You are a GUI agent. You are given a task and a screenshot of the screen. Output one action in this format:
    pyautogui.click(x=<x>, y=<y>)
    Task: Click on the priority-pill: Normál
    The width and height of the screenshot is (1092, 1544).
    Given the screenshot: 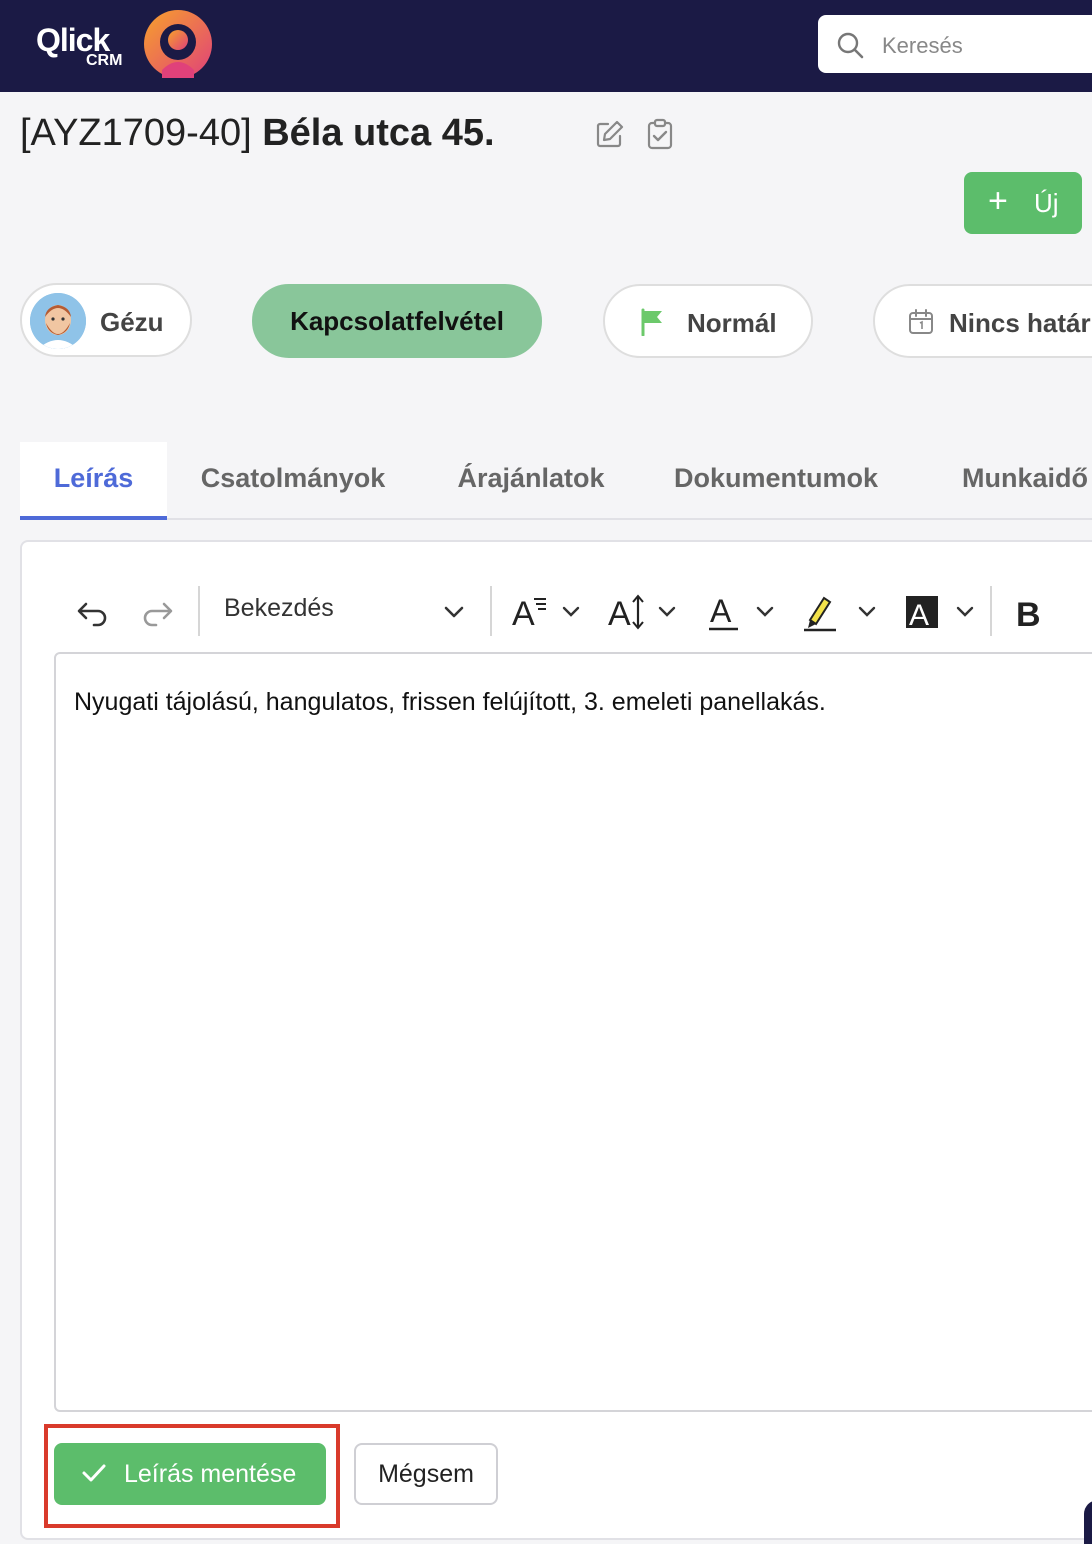 What is the action you would take?
    pyautogui.click(x=708, y=321)
    